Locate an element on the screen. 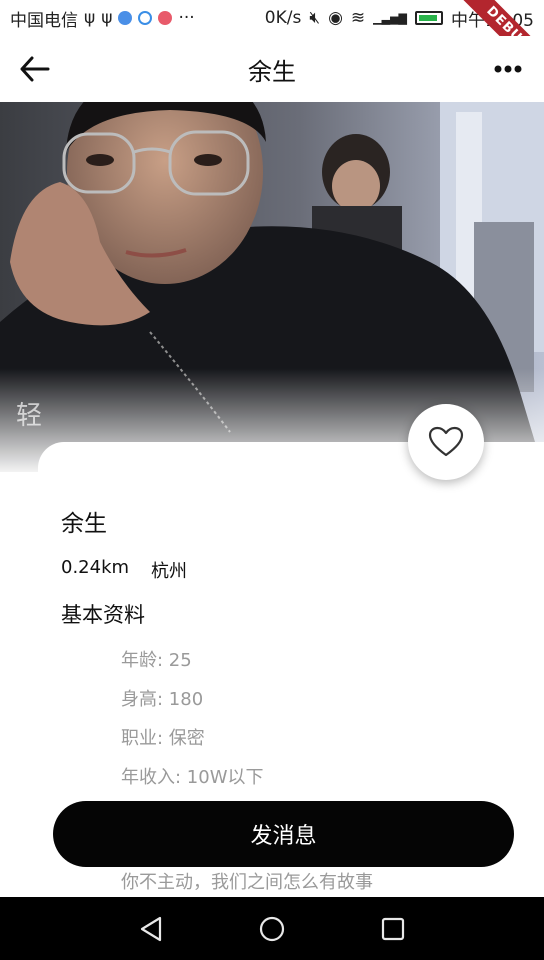  info-height: 身高: 180 is located at coordinates (162, 699).